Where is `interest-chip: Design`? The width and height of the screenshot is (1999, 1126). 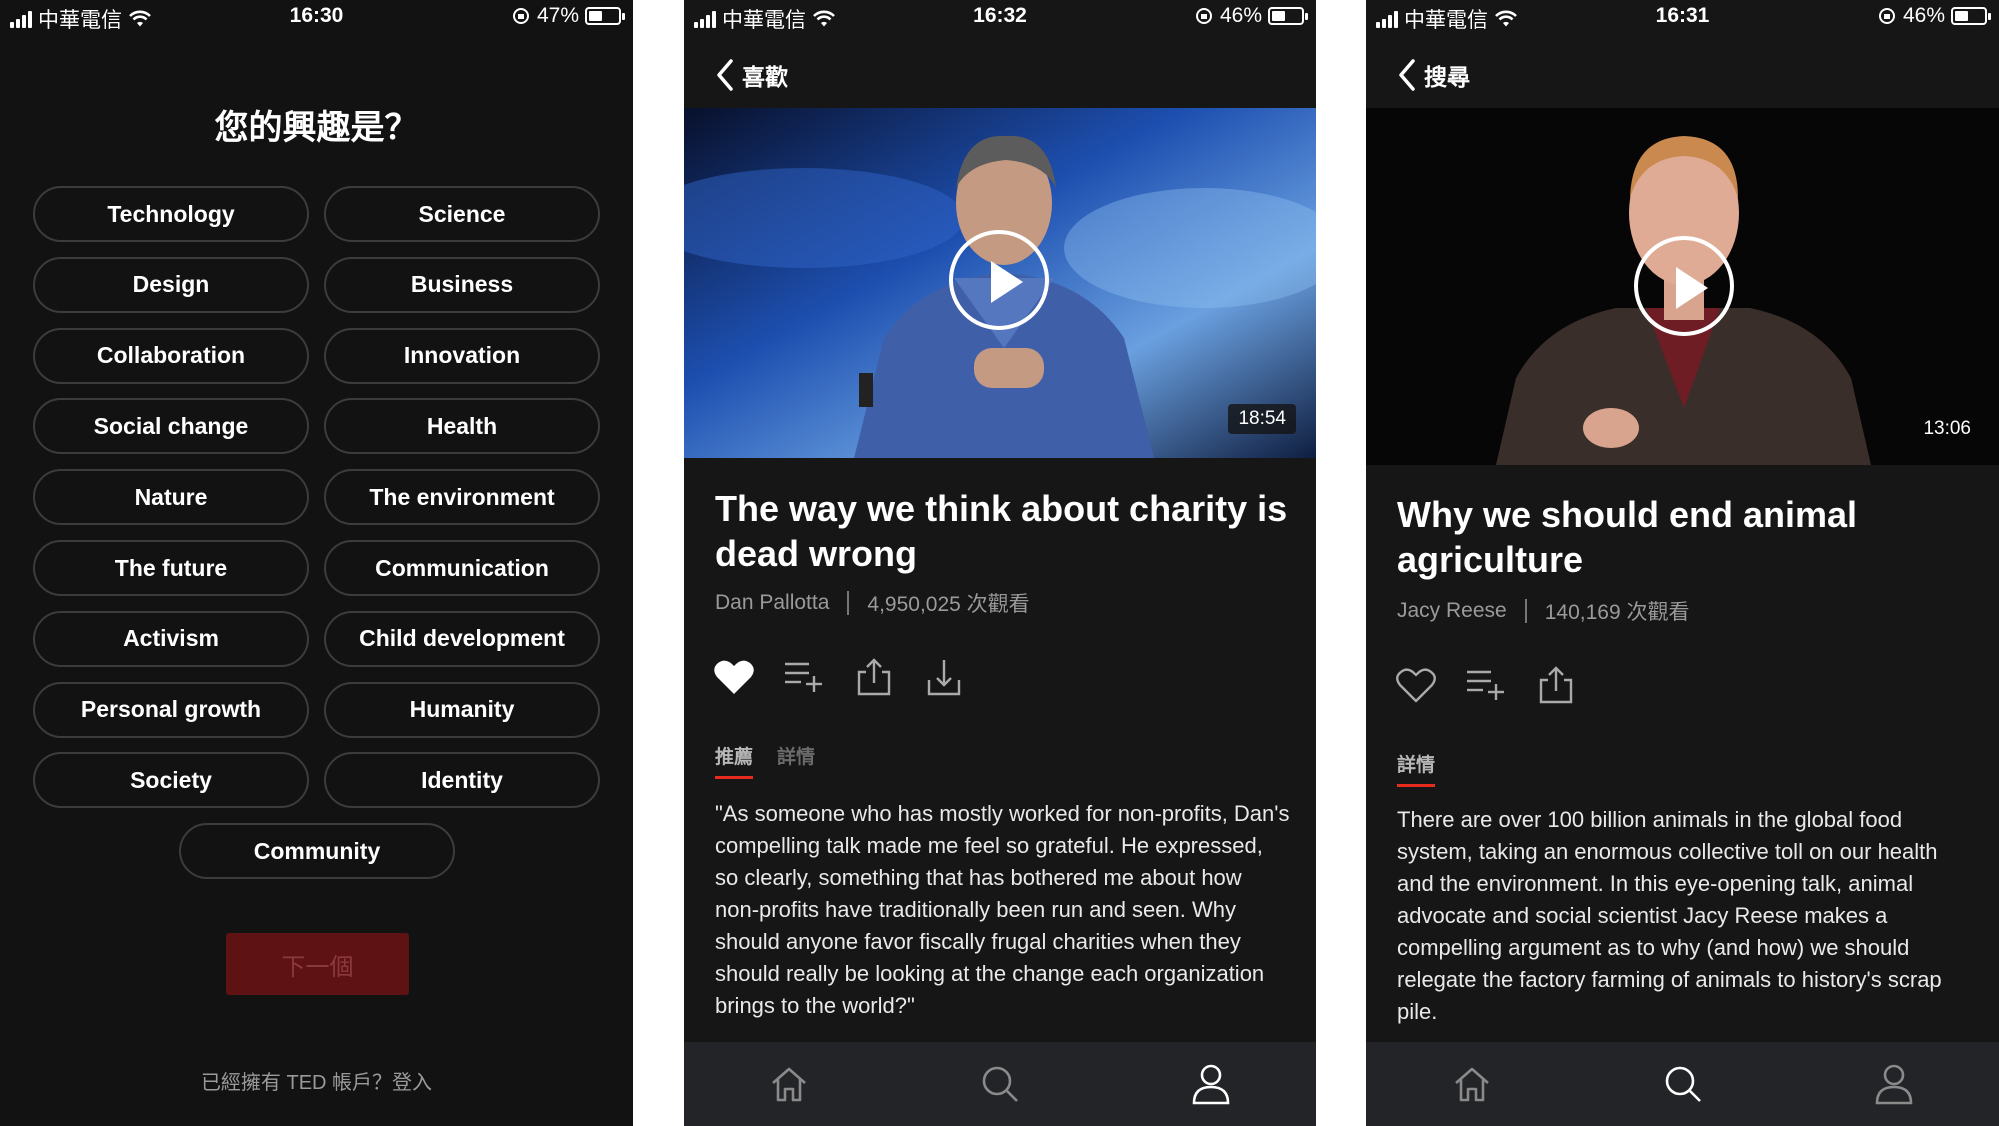
interest-chip: Design is located at coordinates (171, 284).